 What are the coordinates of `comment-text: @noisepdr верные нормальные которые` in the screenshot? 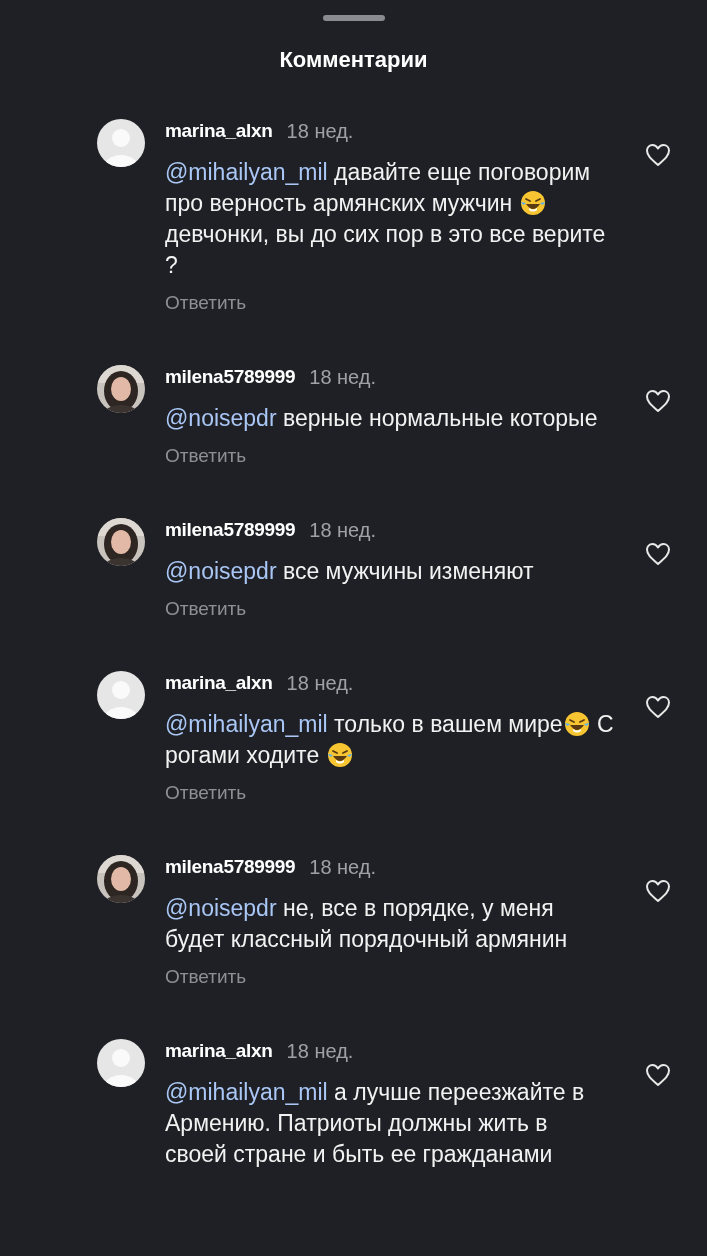 It's located at (382, 418).